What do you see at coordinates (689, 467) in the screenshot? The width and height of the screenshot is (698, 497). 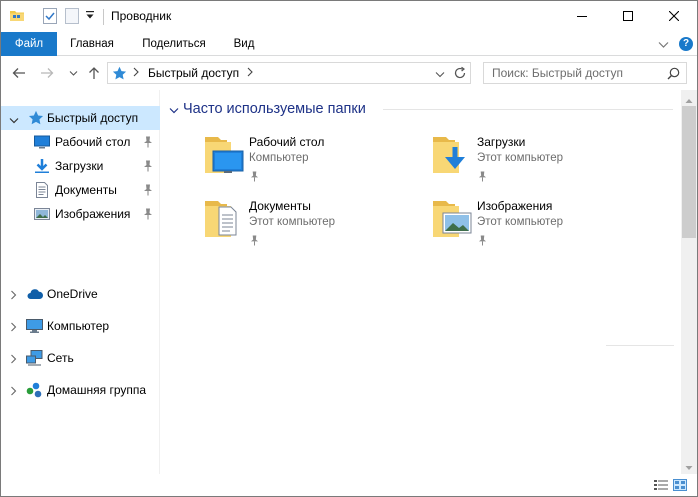 I see `scroll-down-icon` at bounding box center [689, 467].